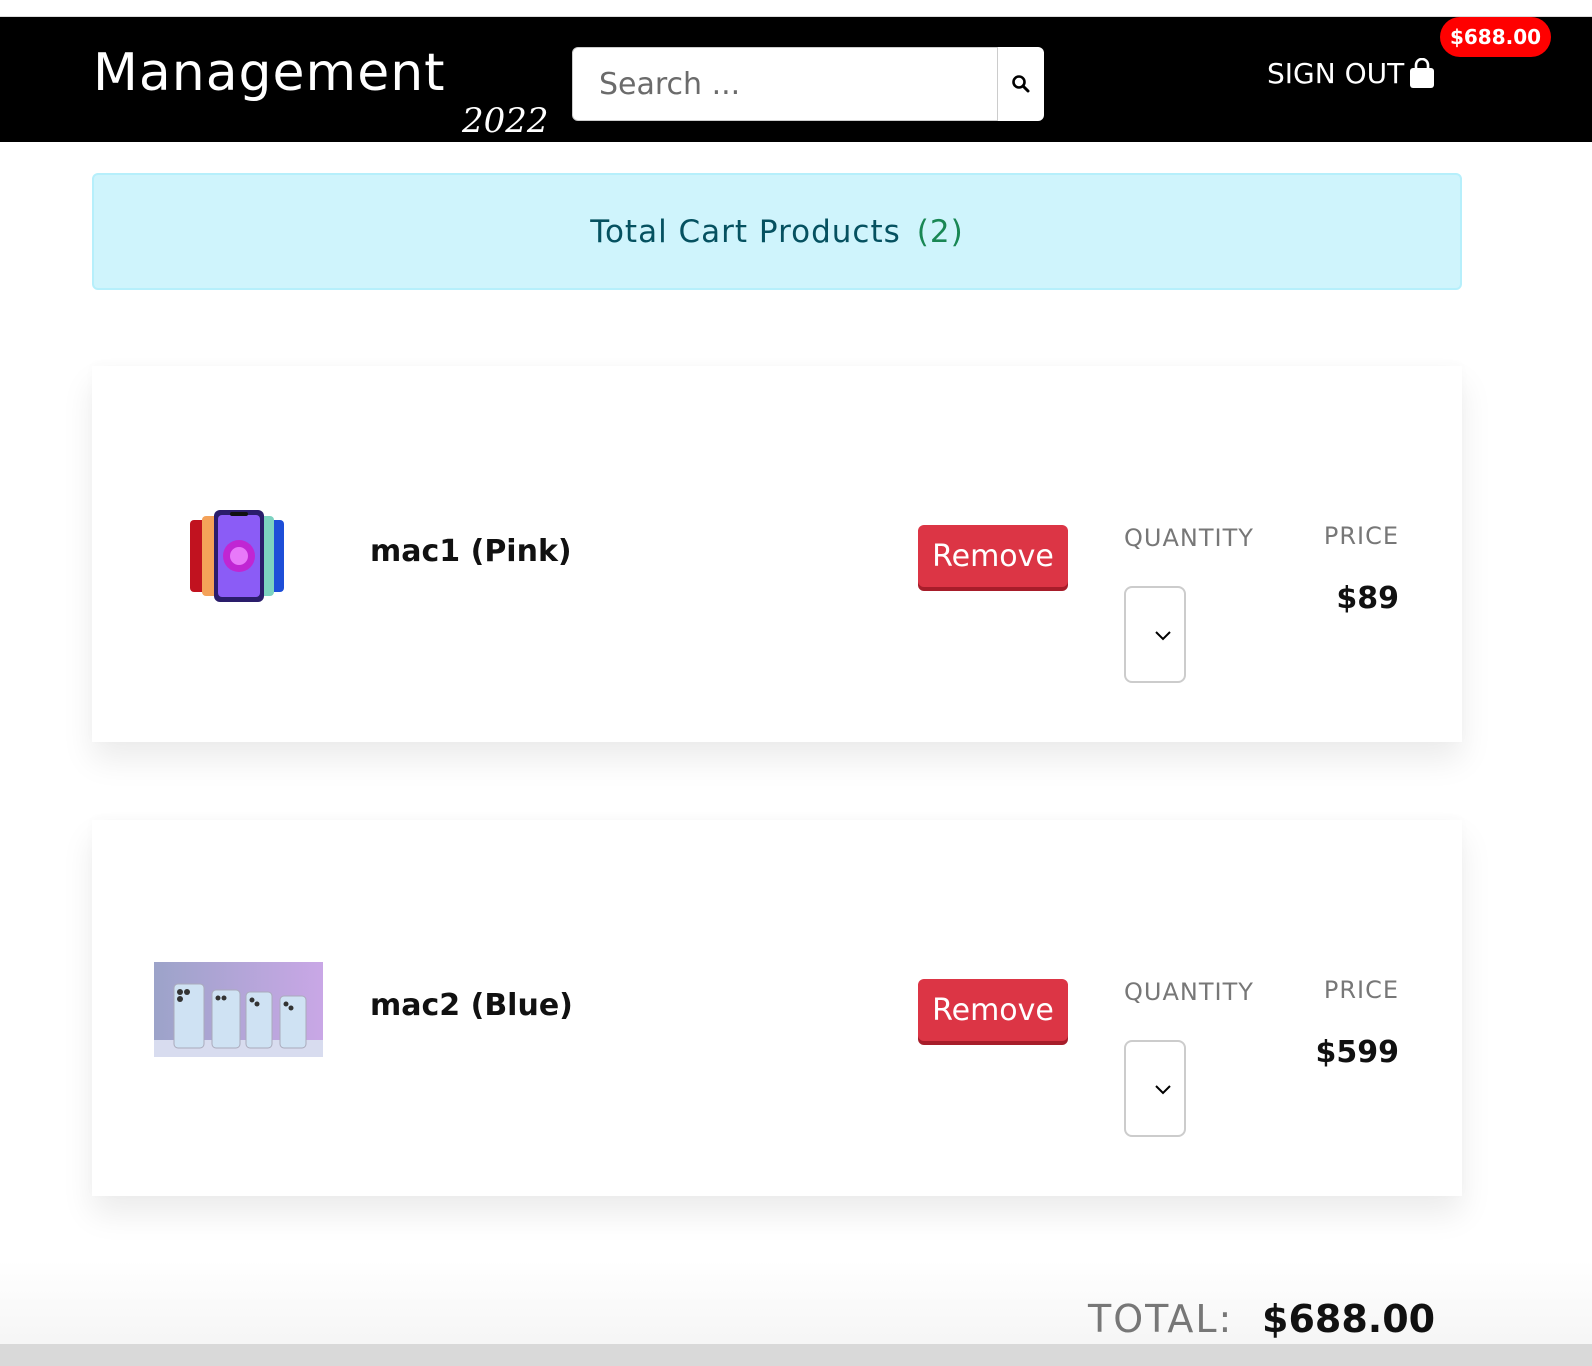  I want to click on search-input, so click(785, 84).